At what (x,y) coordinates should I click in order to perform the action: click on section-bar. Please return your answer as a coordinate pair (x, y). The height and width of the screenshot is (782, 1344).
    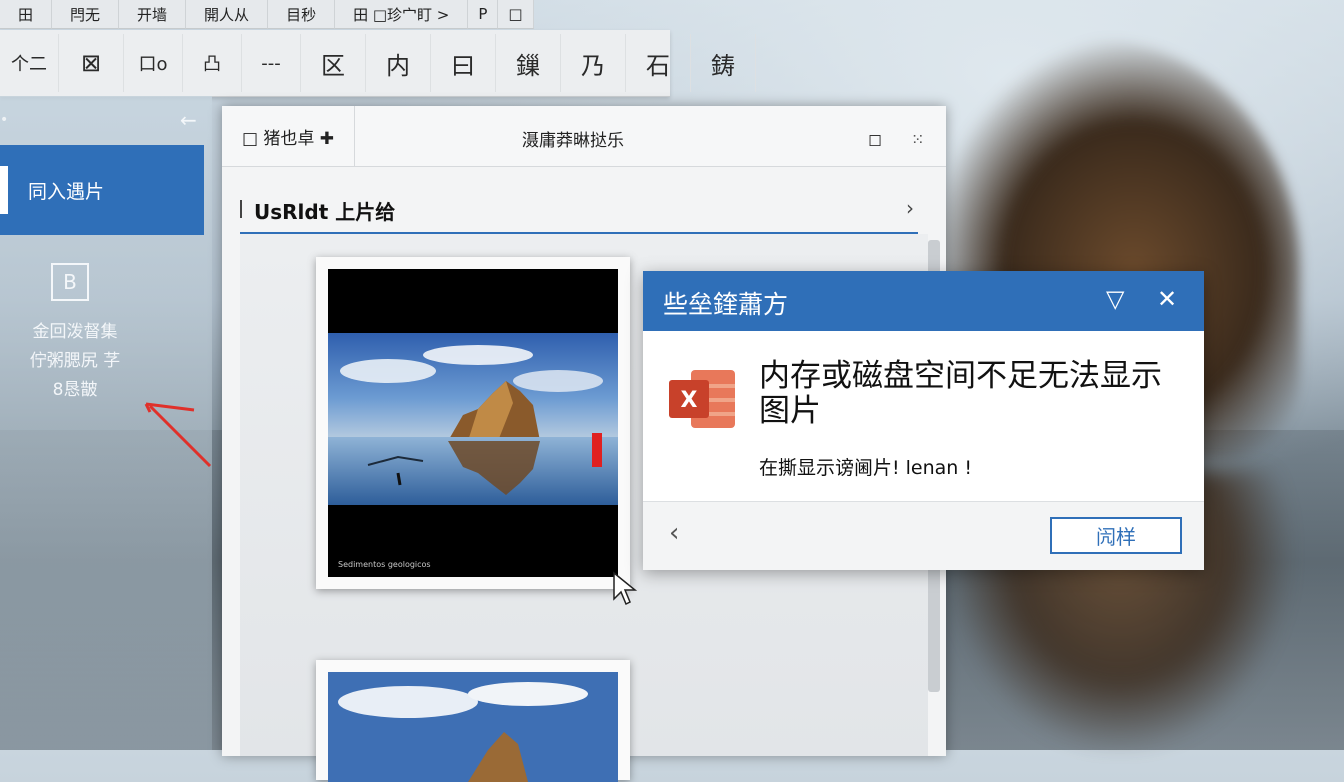
    Looking at the image, I should click on (241, 209).